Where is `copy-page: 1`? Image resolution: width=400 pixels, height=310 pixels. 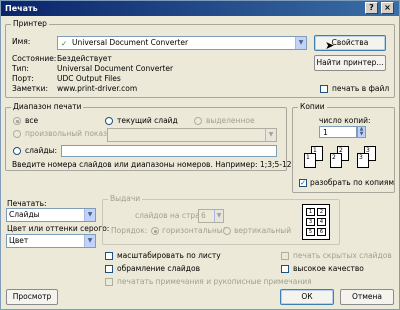 copy-page: 1 is located at coordinates (310, 160).